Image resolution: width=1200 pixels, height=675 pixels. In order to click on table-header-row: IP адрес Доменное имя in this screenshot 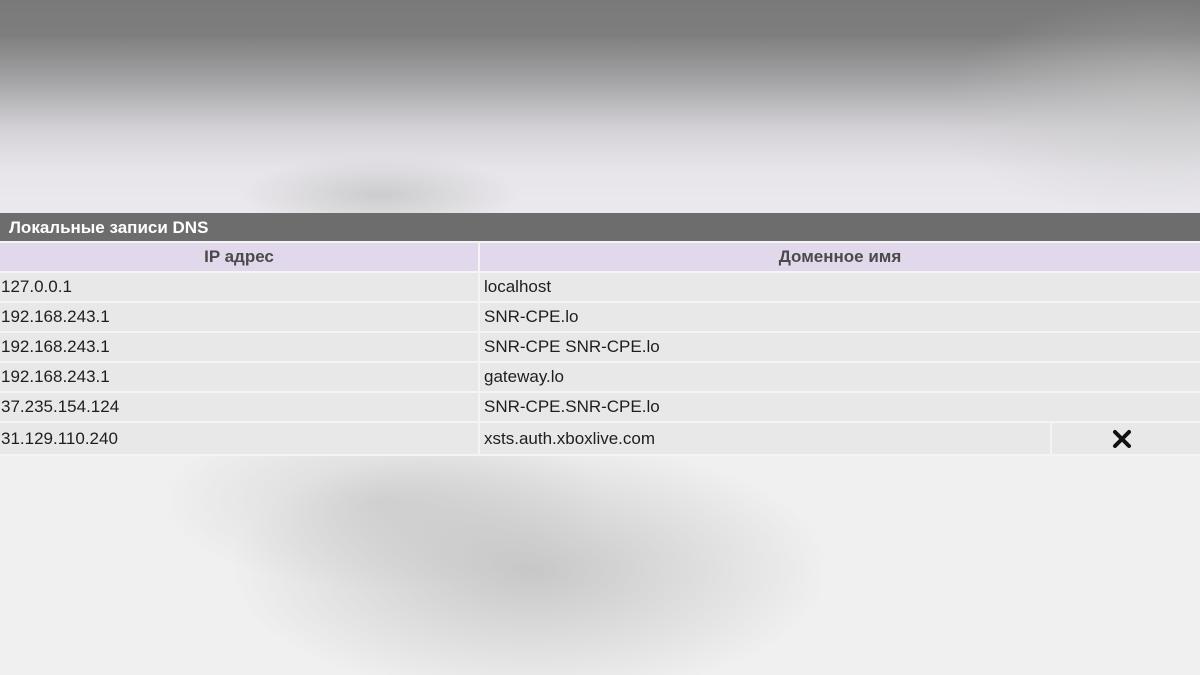, I will do `click(600, 258)`.